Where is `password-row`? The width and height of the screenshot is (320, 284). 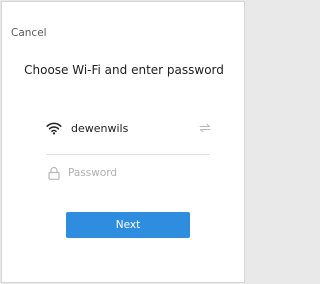
password-row is located at coordinates (128, 174).